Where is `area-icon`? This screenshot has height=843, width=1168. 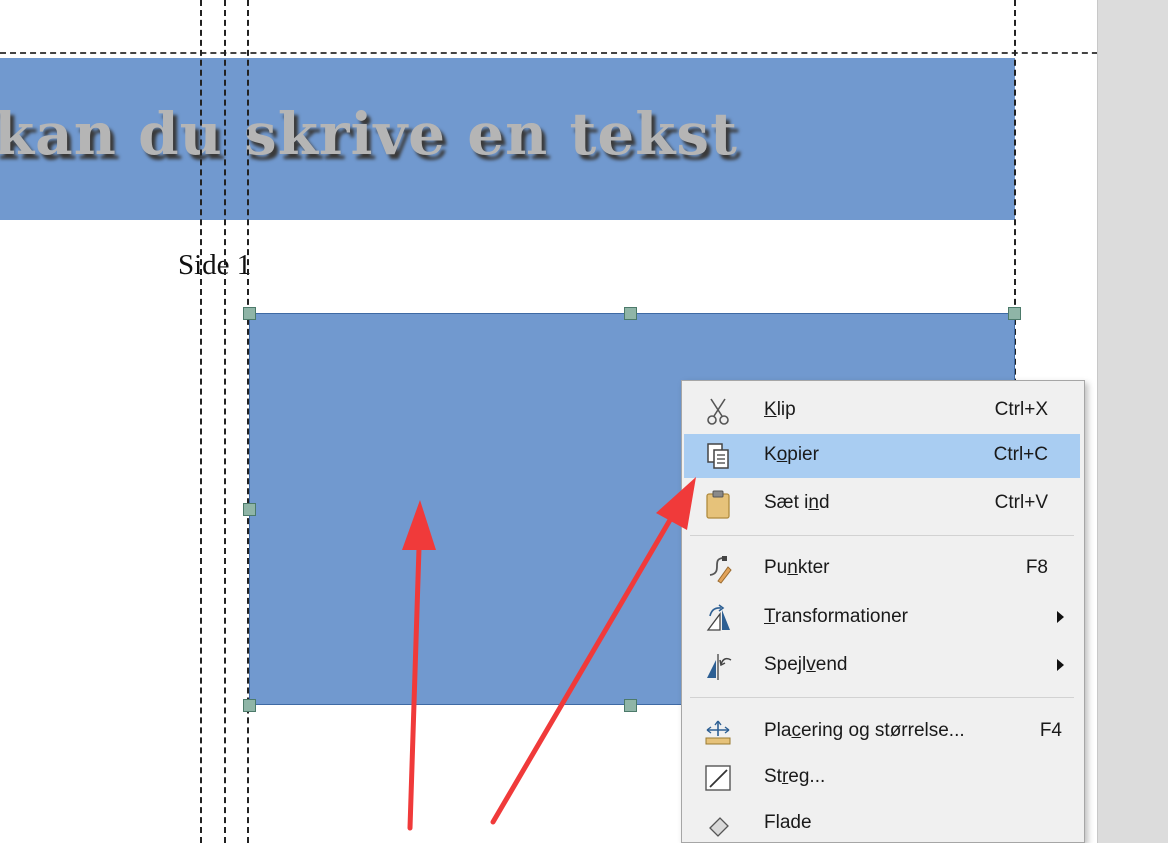
area-icon is located at coordinates (719, 827).